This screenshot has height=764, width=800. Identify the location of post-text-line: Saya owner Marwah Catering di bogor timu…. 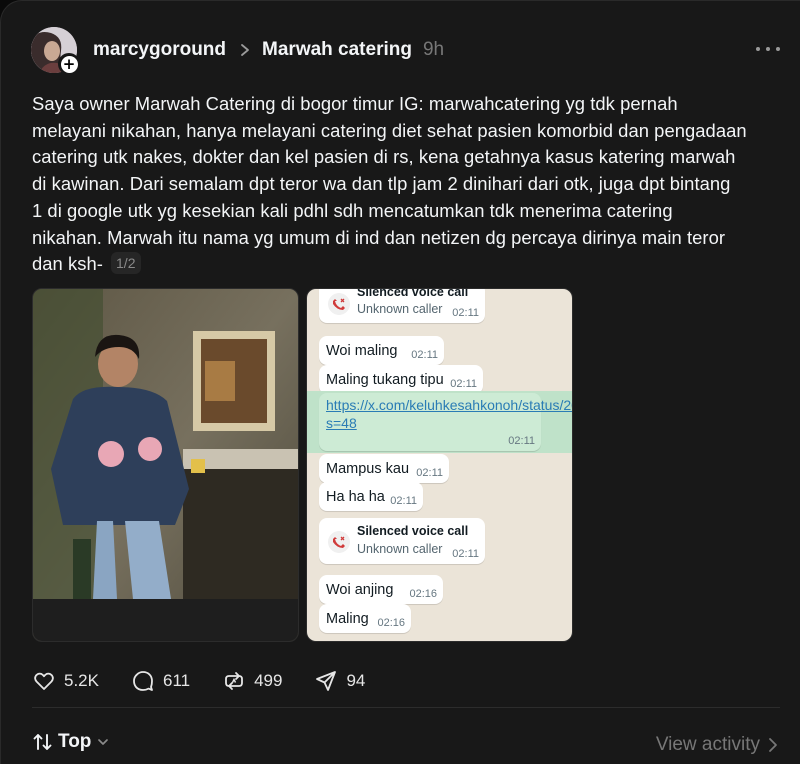
(355, 103).